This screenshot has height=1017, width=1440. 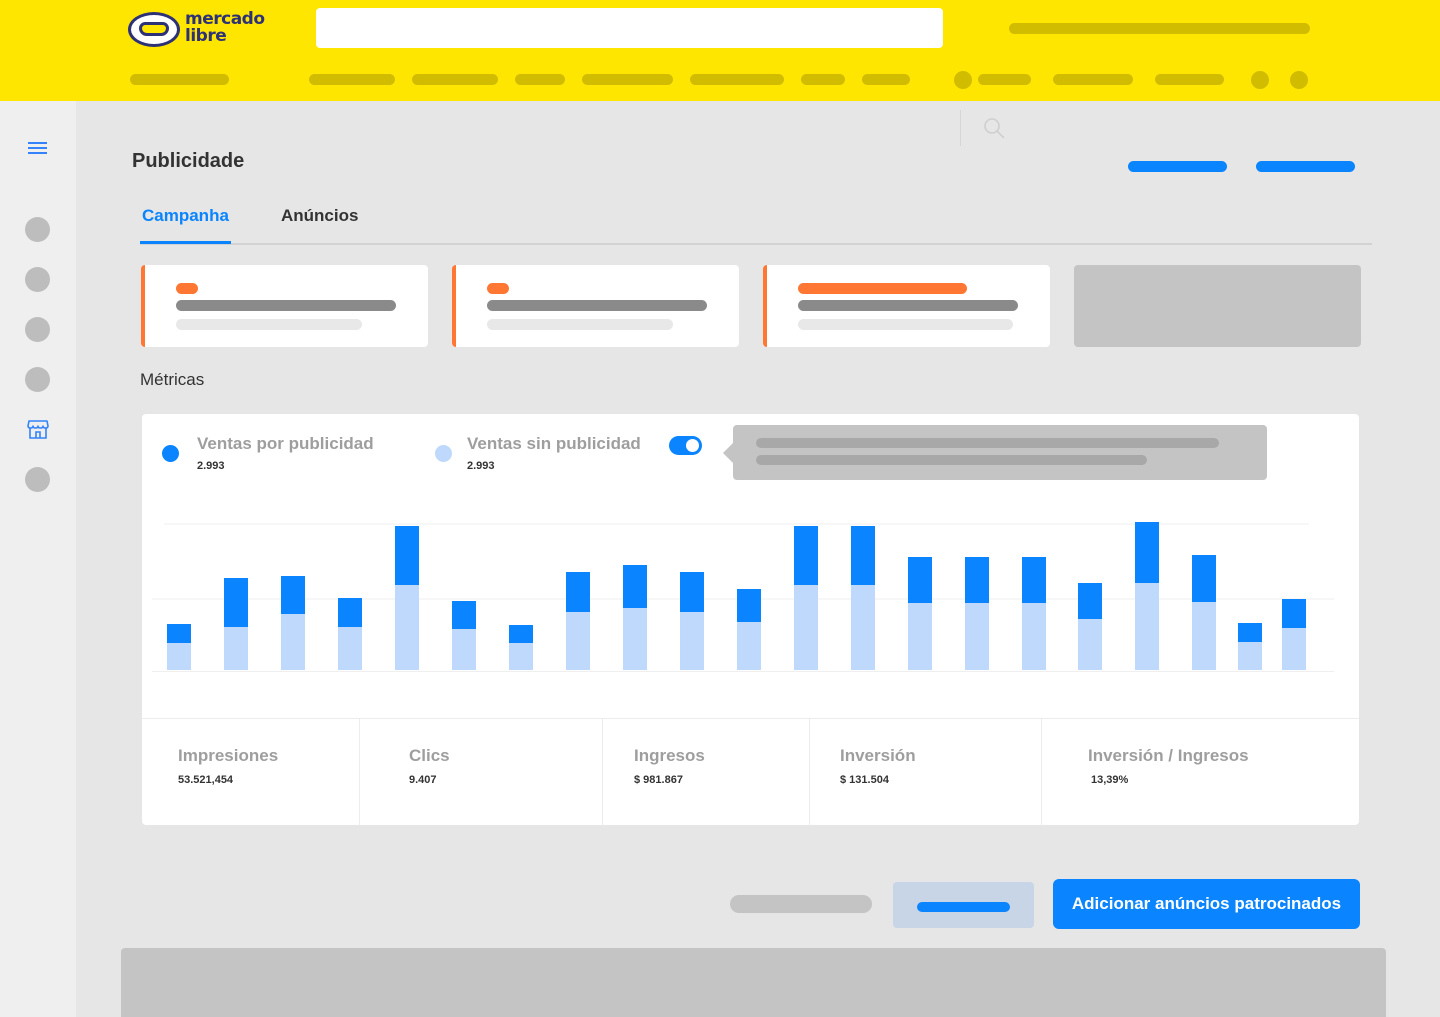 What do you see at coordinates (1206, 904) in the screenshot?
I see `add-sponsored-ads-button: Adicionar anúncios patrocinados` at bounding box center [1206, 904].